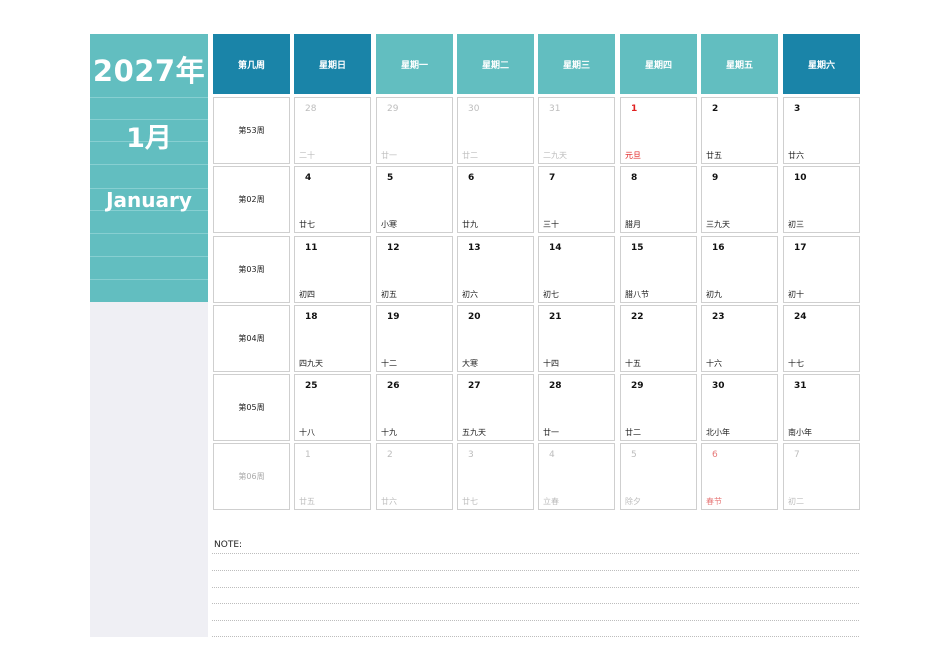 Image resolution: width=950 pixels, height=672 pixels. I want to click on day-number: 17, so click(800, 248).